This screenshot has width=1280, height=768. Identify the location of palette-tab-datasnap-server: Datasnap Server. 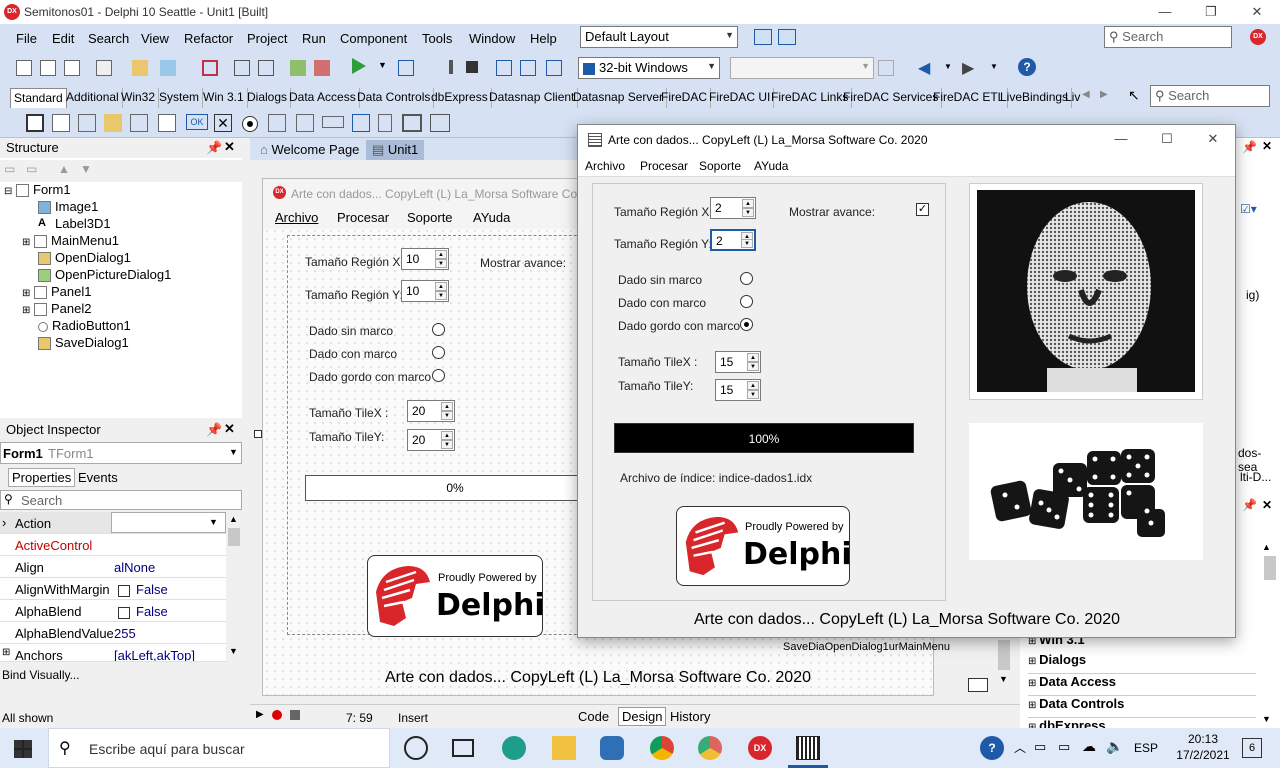
(619, 98).